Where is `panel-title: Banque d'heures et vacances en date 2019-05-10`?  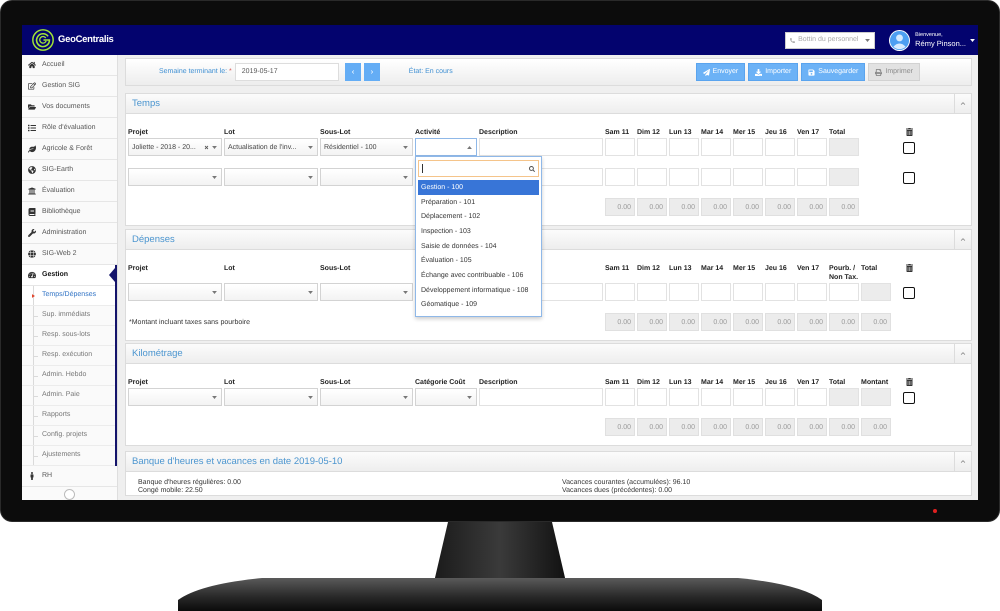 panel-title: Banque d'heures et vacances en date 2019-05-10 is located at coordinates (237, 462).